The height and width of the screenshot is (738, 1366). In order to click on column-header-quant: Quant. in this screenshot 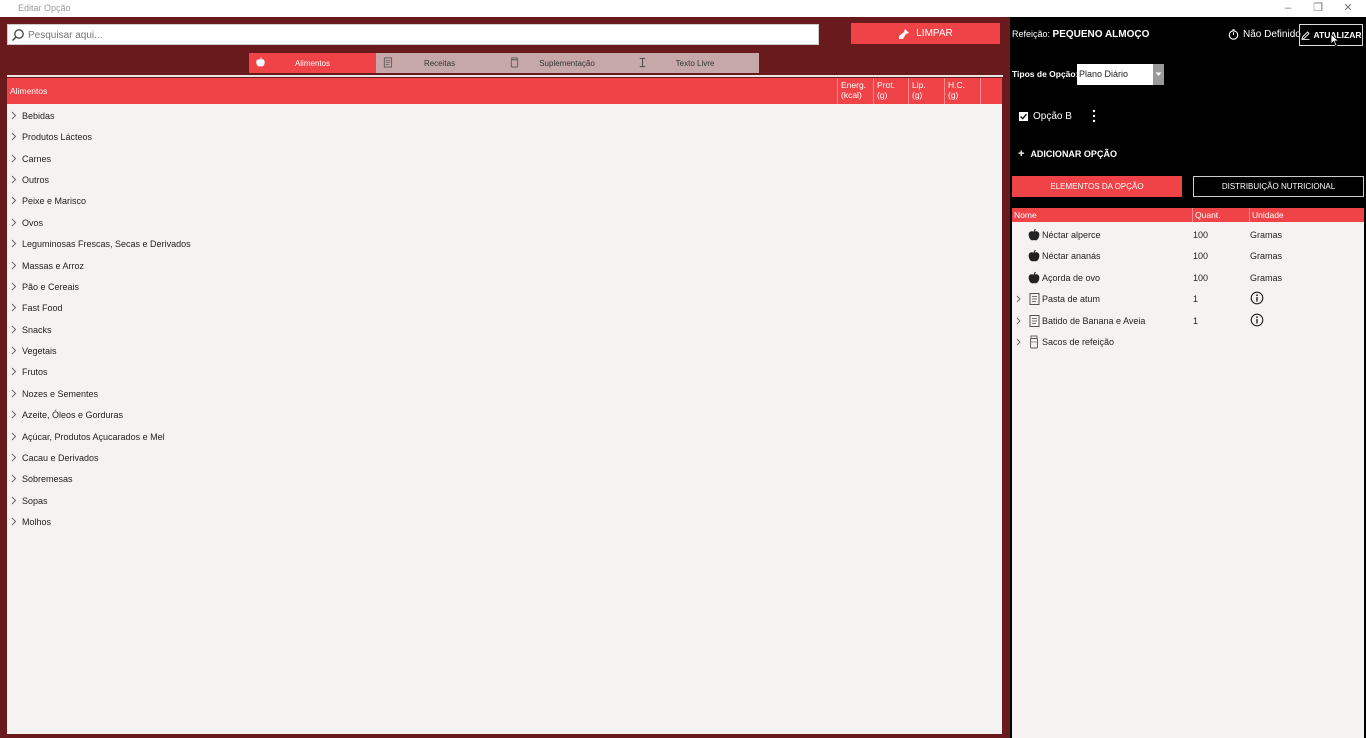, I will do `click(1206, 215)`.